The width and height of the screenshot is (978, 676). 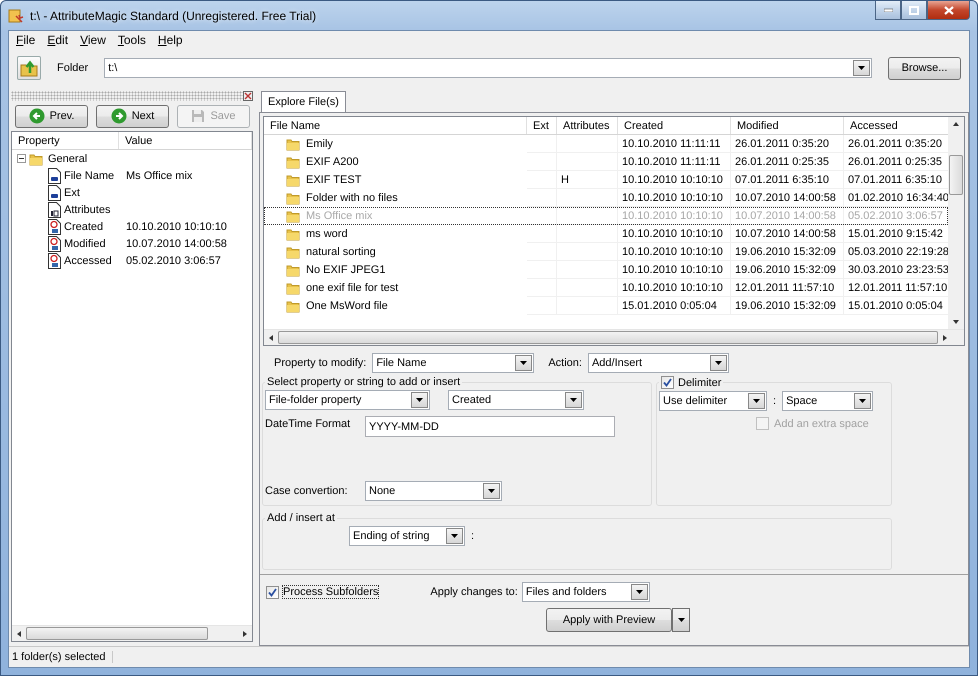 I want to click on close-panel-icon, so click(x=248, y=96).